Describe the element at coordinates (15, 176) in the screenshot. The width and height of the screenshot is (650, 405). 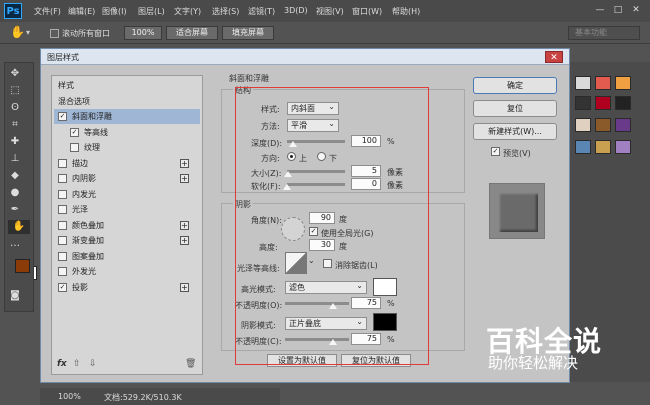
I see `eraser-tool-icon: ◆` at that location.